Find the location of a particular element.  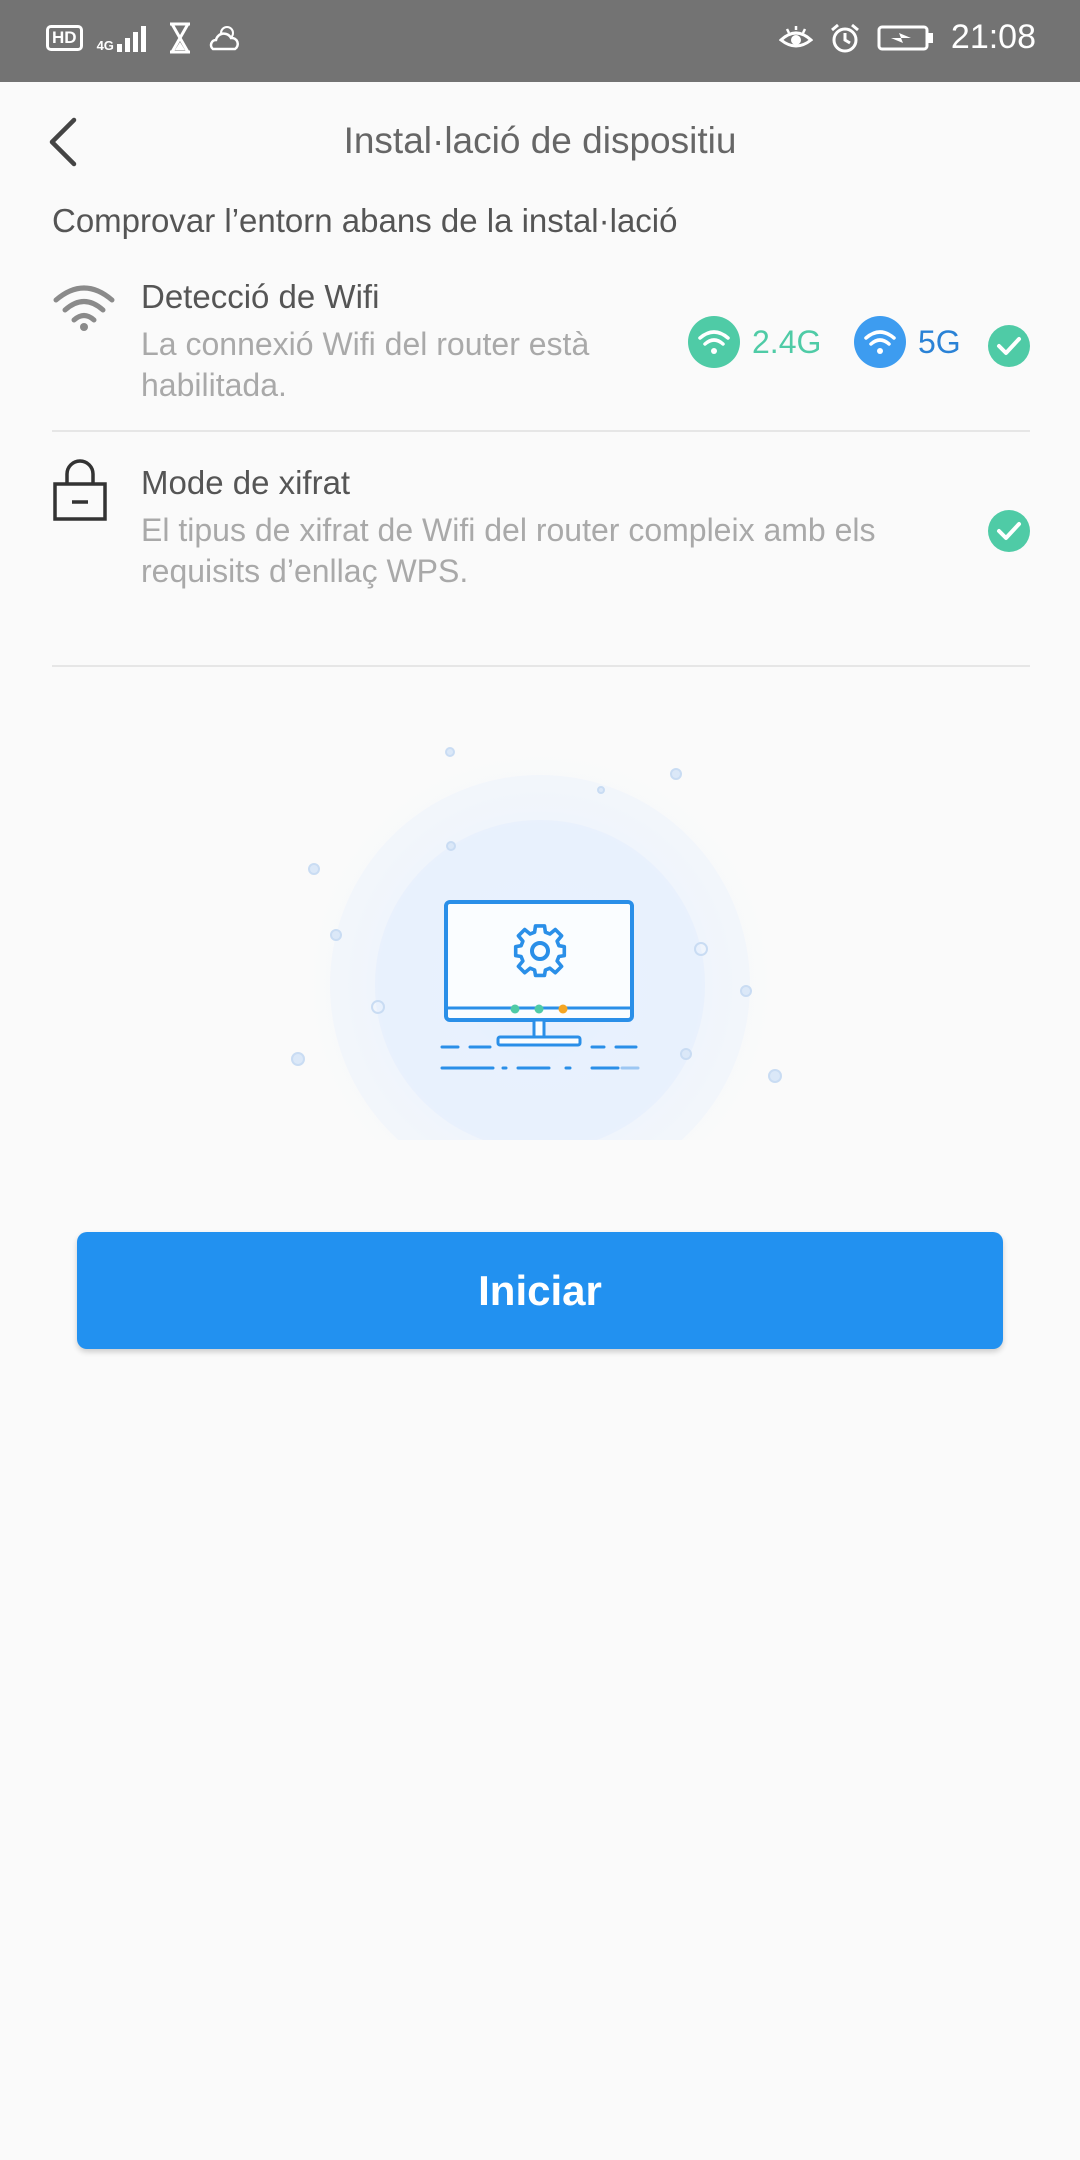

app-header: Instal·lació de dispositiu is located at coordinates (540, 142).